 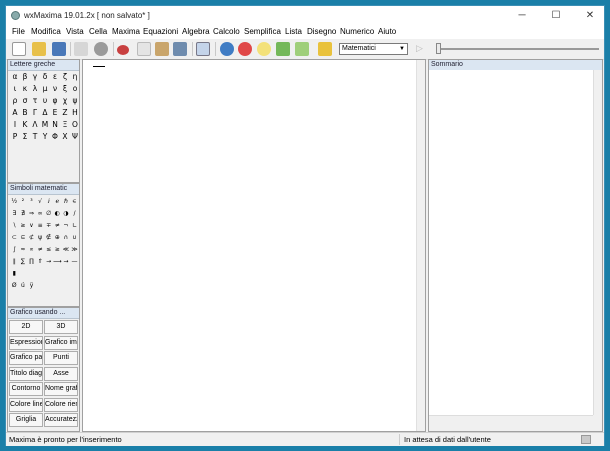 I want to click on math-symbol-button: √, so click(x=40, y=201).